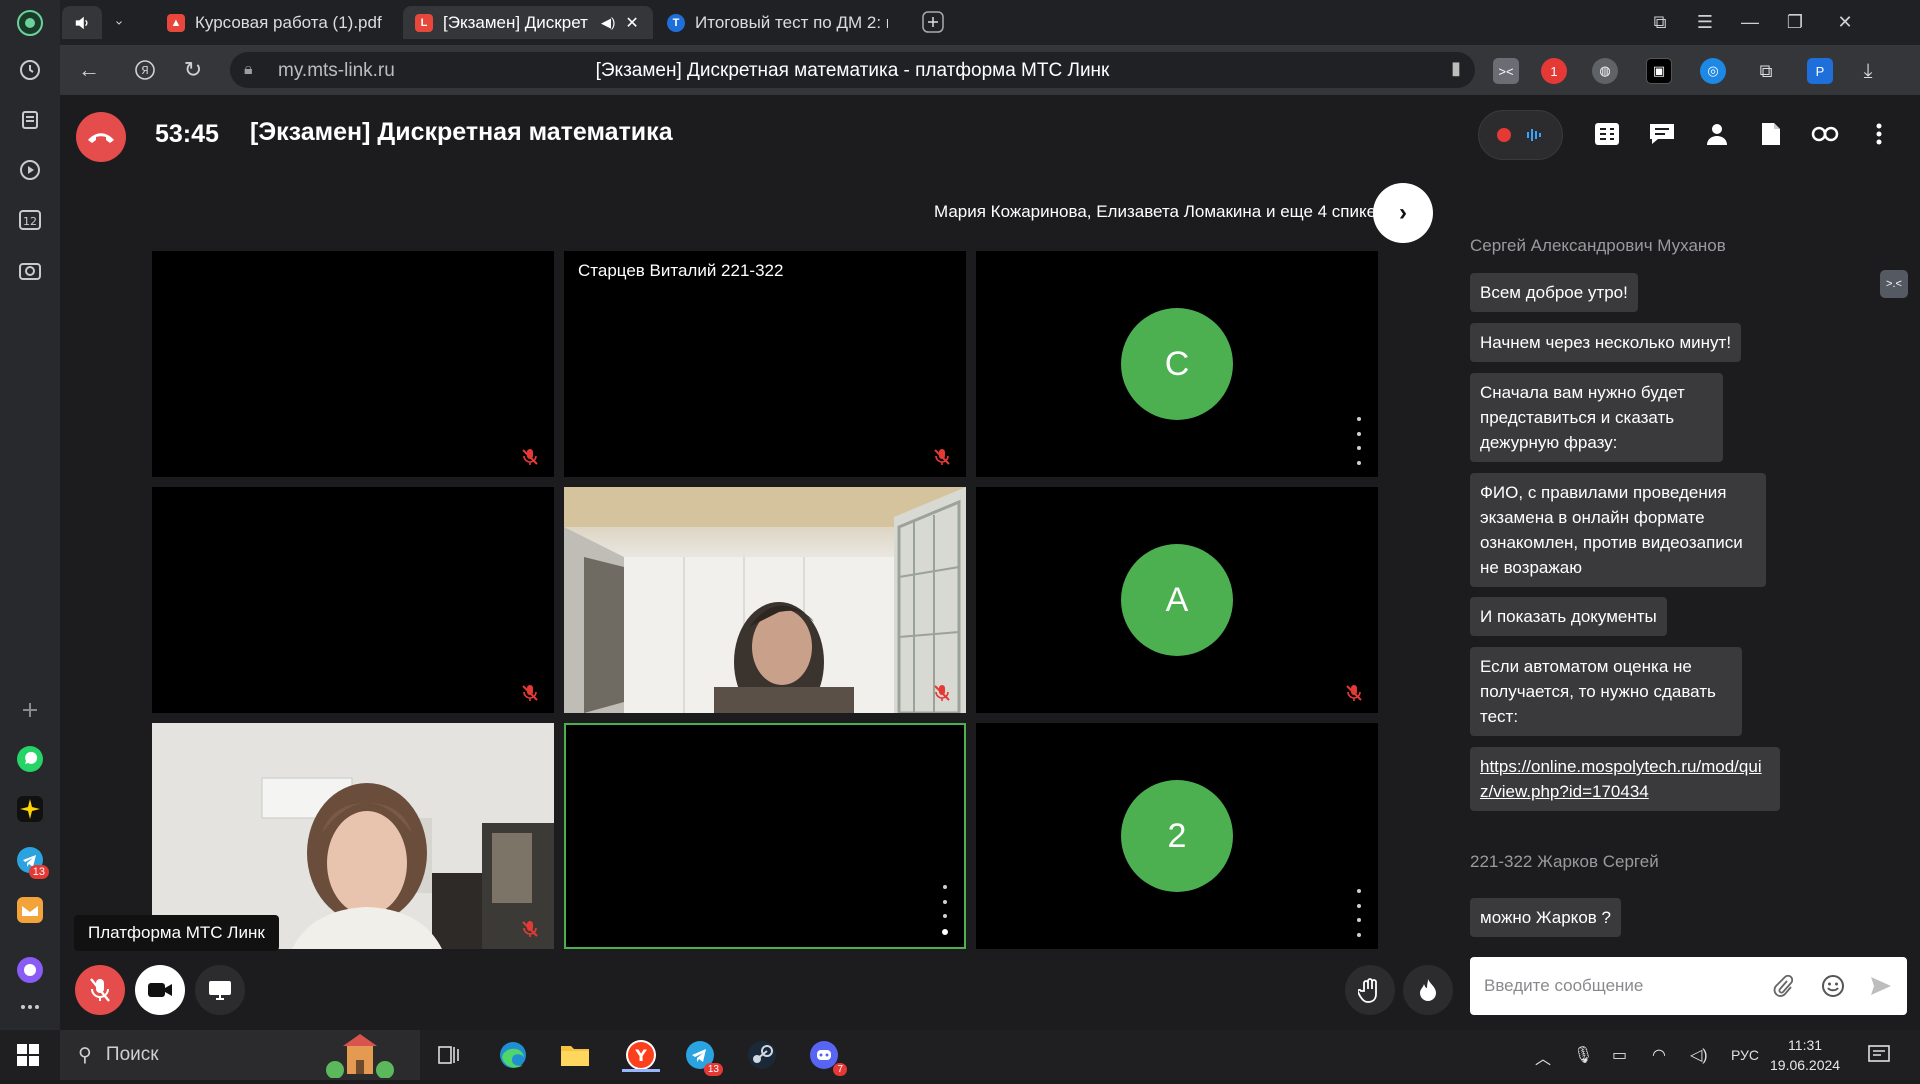 The height and width of the screenshot is (1084, 1920). I want to click on system-clock: 11:31 19.06.2024, so click(1805, 1055).